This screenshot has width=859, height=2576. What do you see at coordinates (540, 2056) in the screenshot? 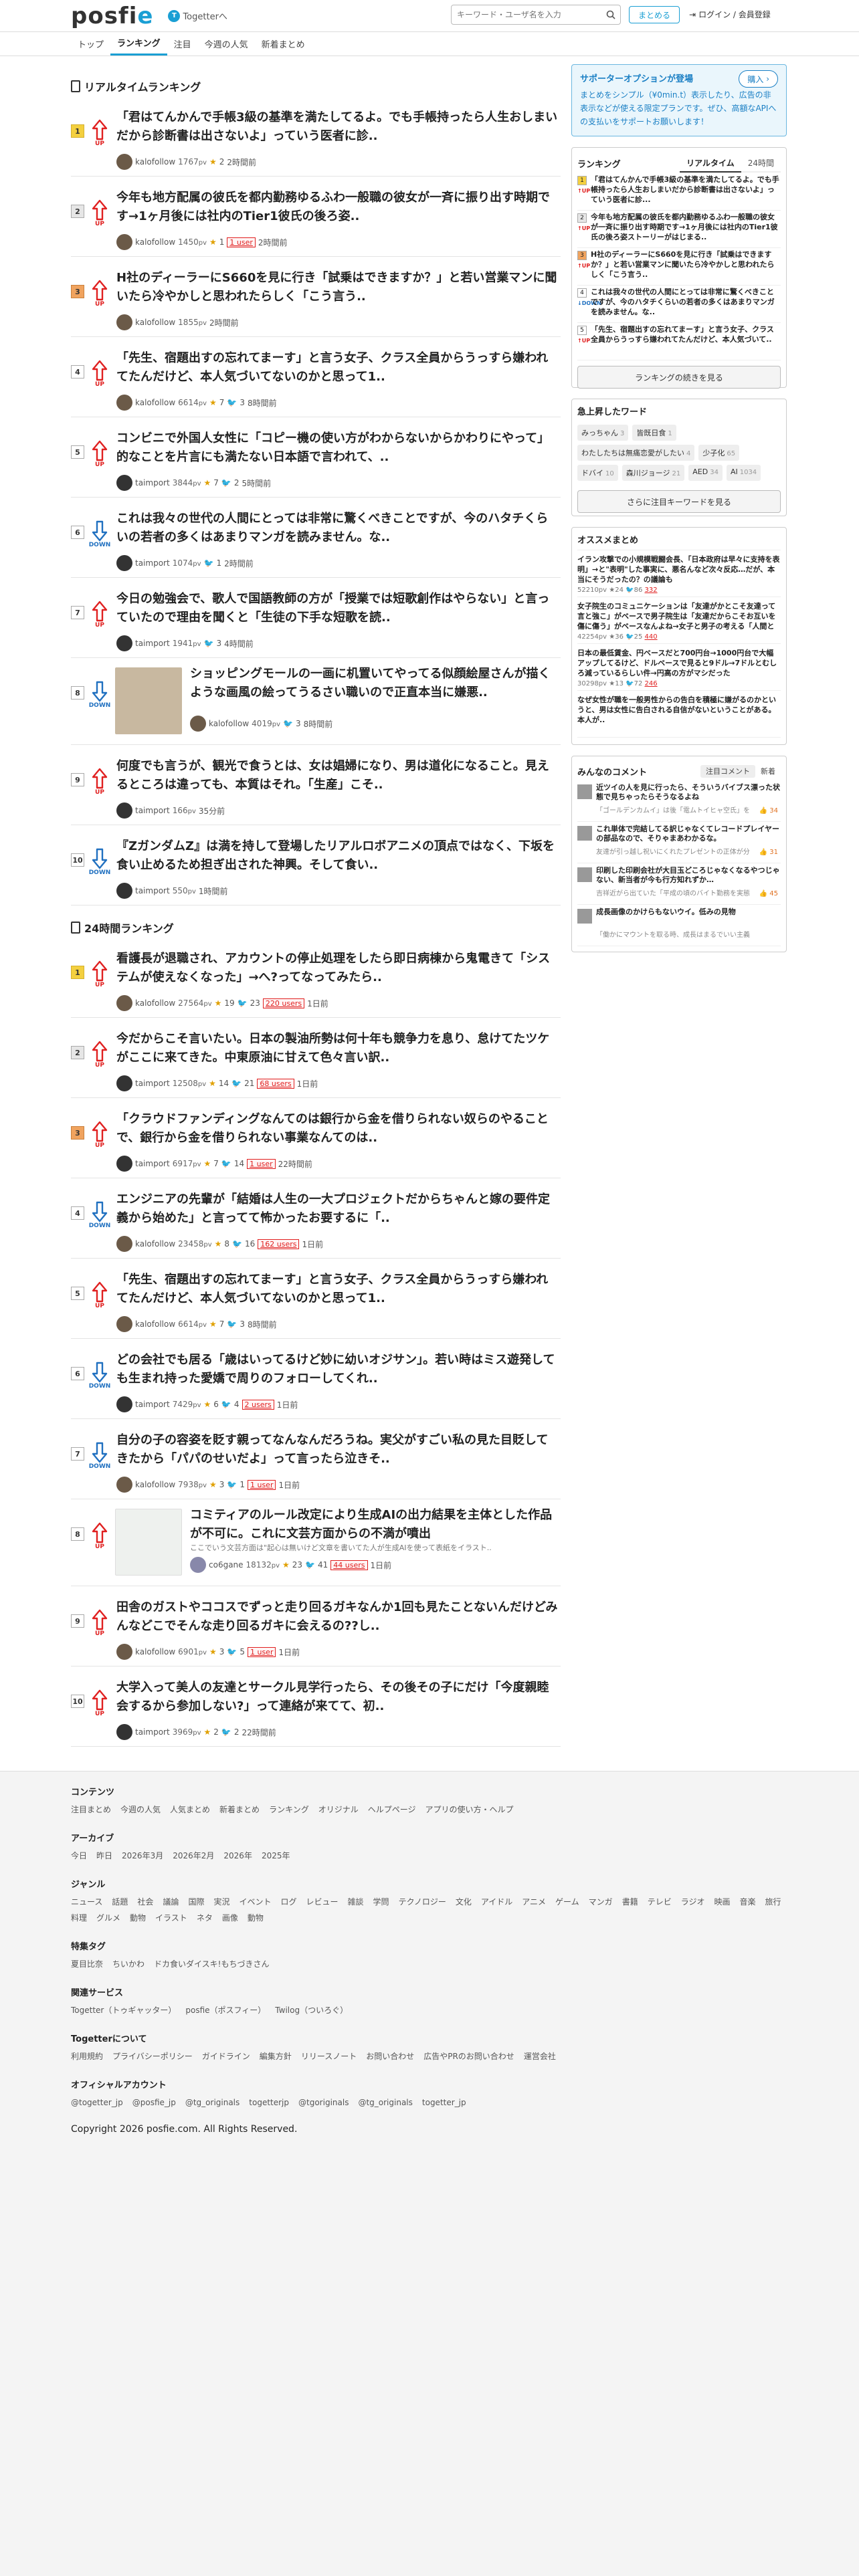
I see `footer-link: 運営会社` at bounding box center [540, 2056].